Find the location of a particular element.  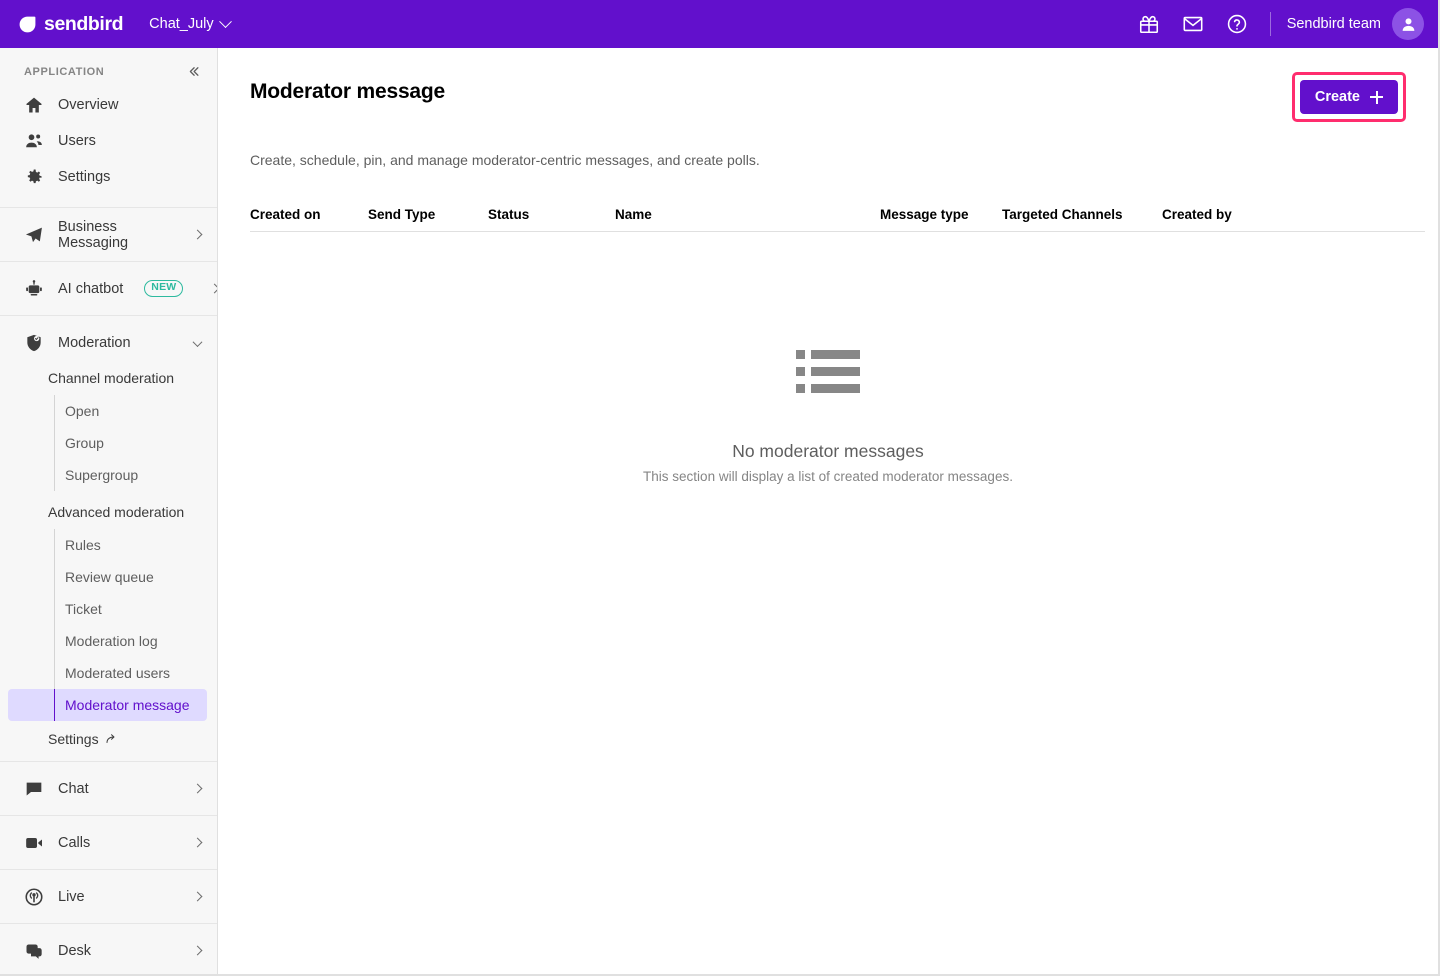

app-switcher: Chat_July is located at coordinates (190, 23).